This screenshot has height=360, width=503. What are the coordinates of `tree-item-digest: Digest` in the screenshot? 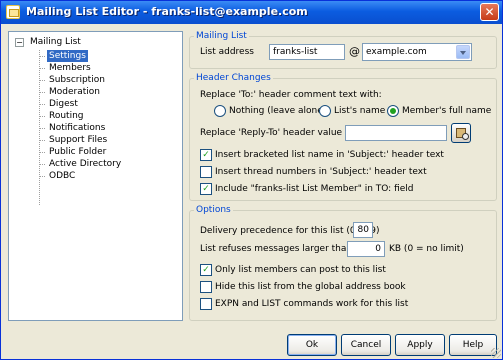 It's located at (59, 104).